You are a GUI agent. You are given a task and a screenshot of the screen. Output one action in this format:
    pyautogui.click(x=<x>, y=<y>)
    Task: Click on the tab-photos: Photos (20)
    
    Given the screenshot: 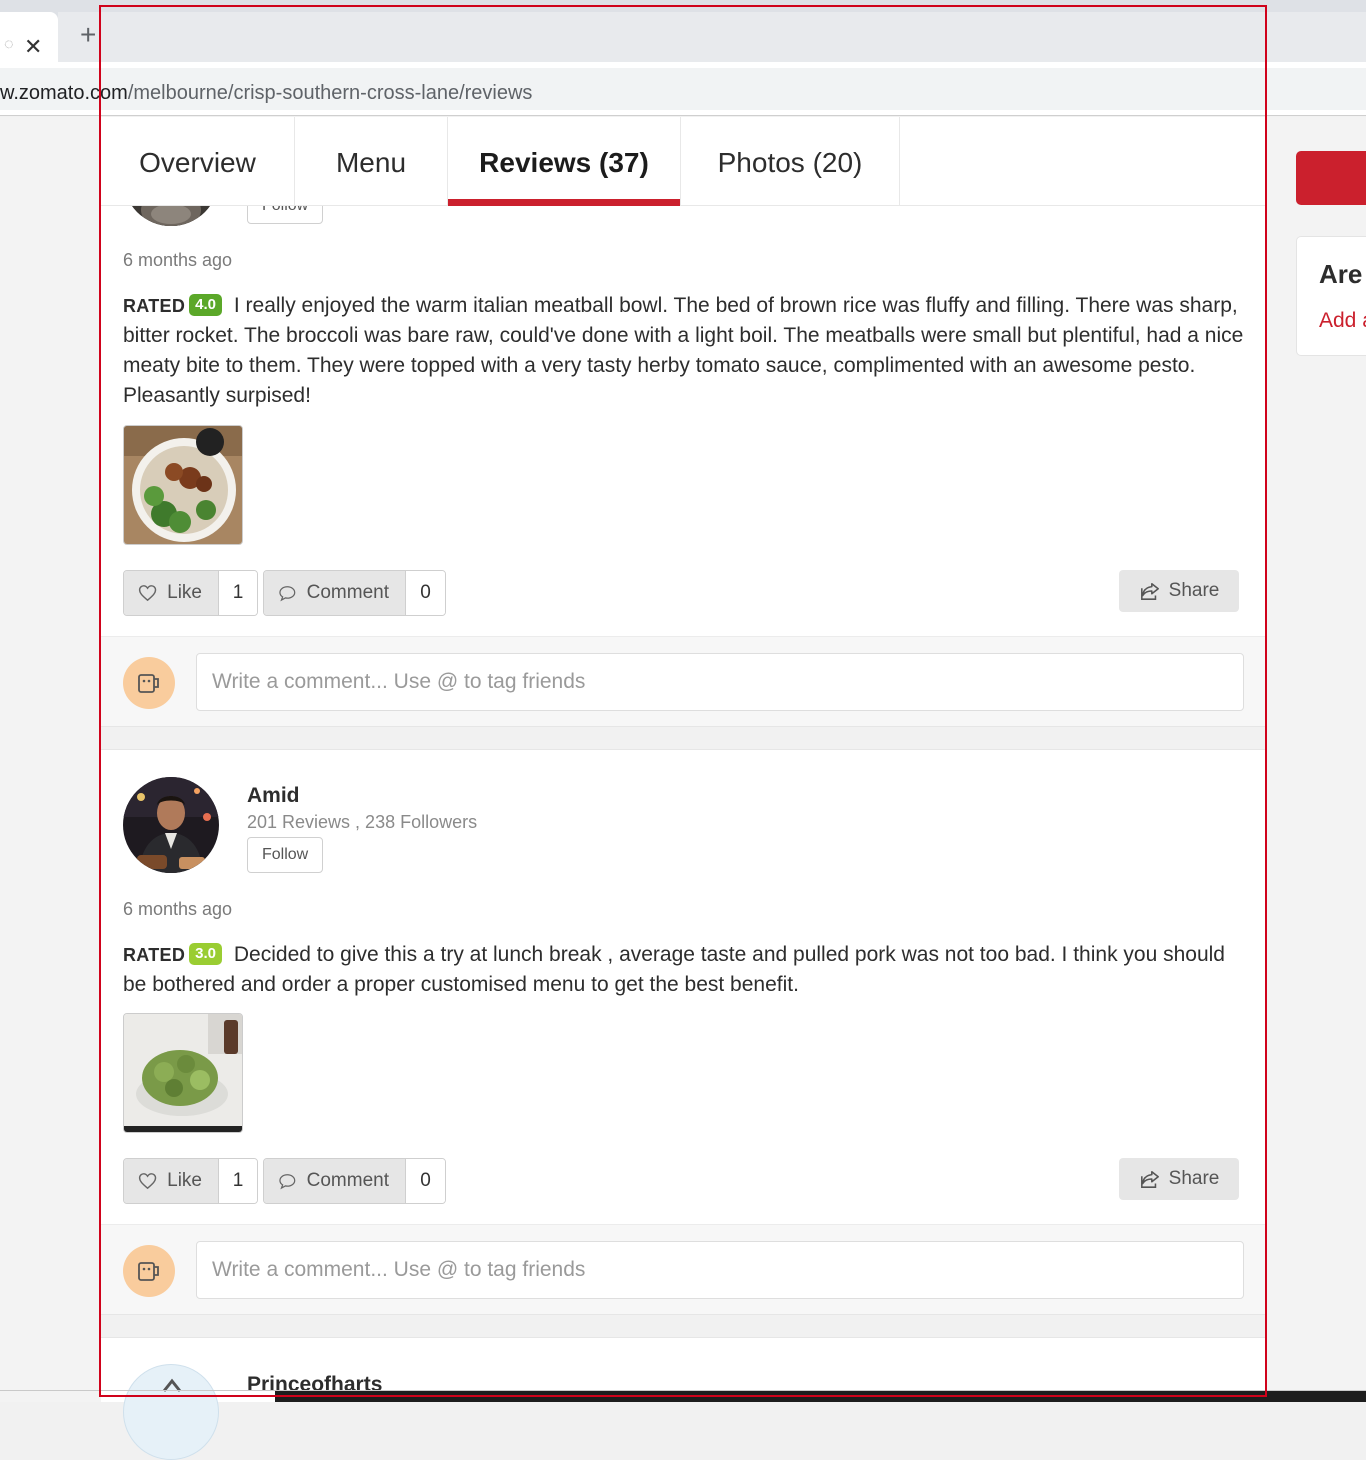 What is the action you would take?
    pyautogui.click(x=790, y=161)
    